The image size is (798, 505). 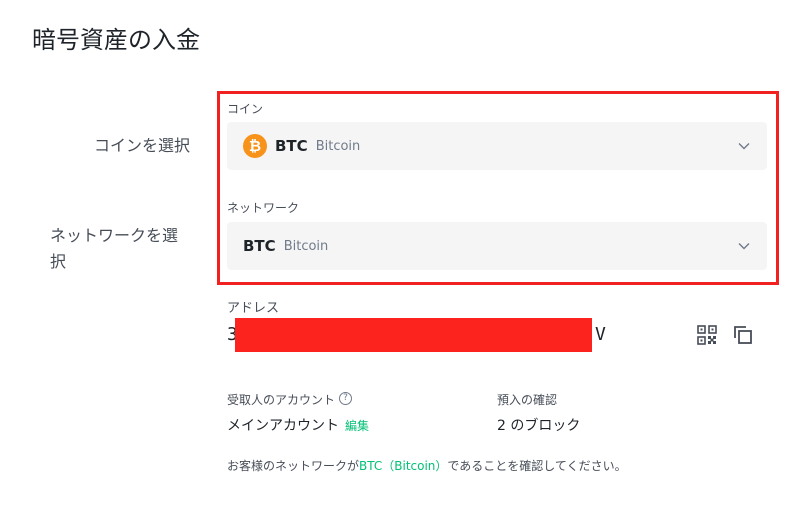 I want to click on network-select: BTC Bitcoin, so click(x=497, y=246).